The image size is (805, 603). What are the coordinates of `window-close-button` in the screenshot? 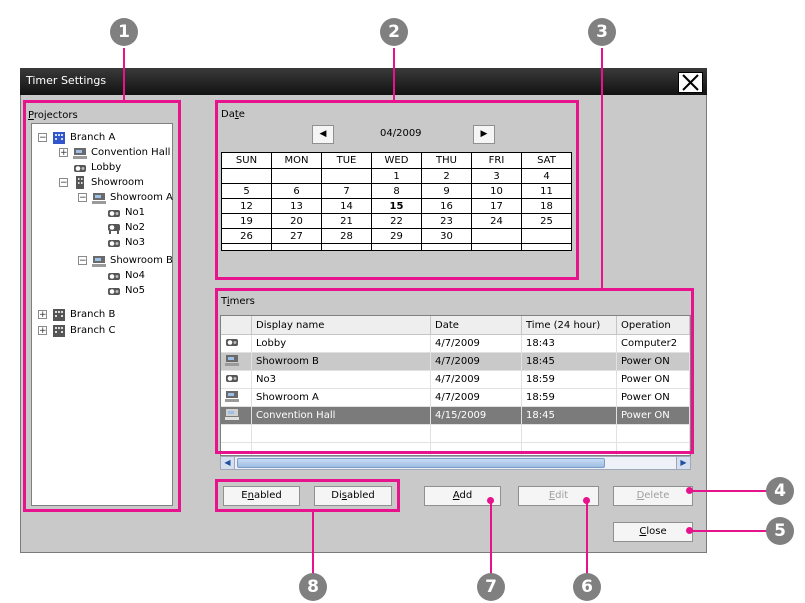 It's located at (690, 82).